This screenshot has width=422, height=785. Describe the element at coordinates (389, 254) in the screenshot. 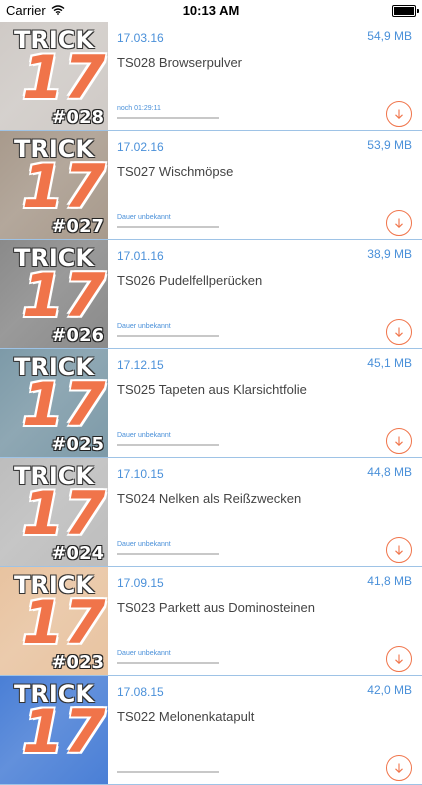

I see `episode-size: 38,9 MB` at that location.